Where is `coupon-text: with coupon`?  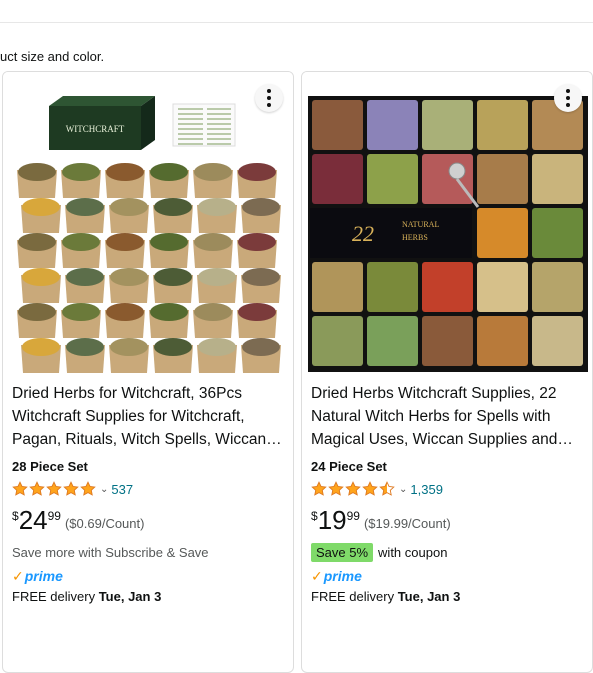 coupon-text: with coupon is located at coordinates (413, 552).